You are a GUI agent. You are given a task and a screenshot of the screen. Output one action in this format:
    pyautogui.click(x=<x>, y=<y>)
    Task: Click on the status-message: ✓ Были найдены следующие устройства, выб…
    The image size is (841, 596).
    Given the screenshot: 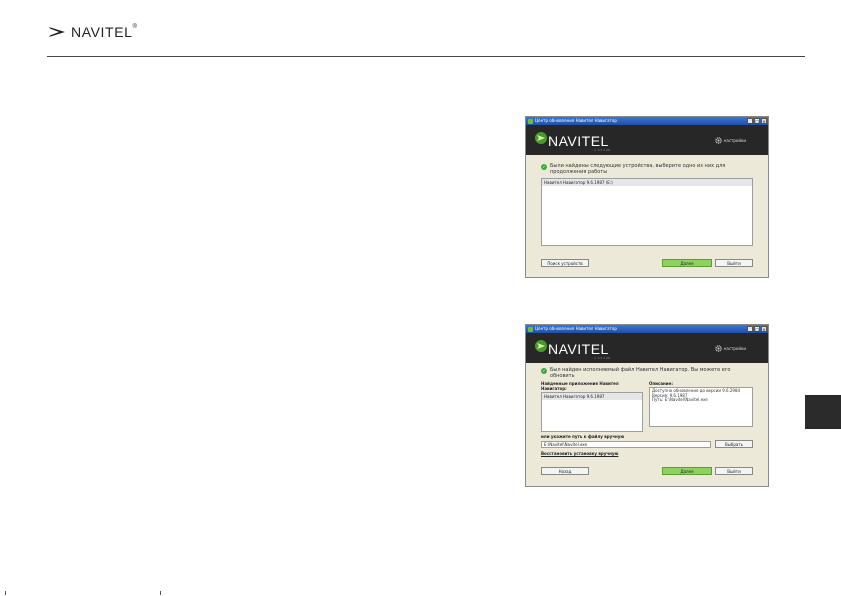 What is the action you would take?
    pyautogui.click(x=647, y=169)
    